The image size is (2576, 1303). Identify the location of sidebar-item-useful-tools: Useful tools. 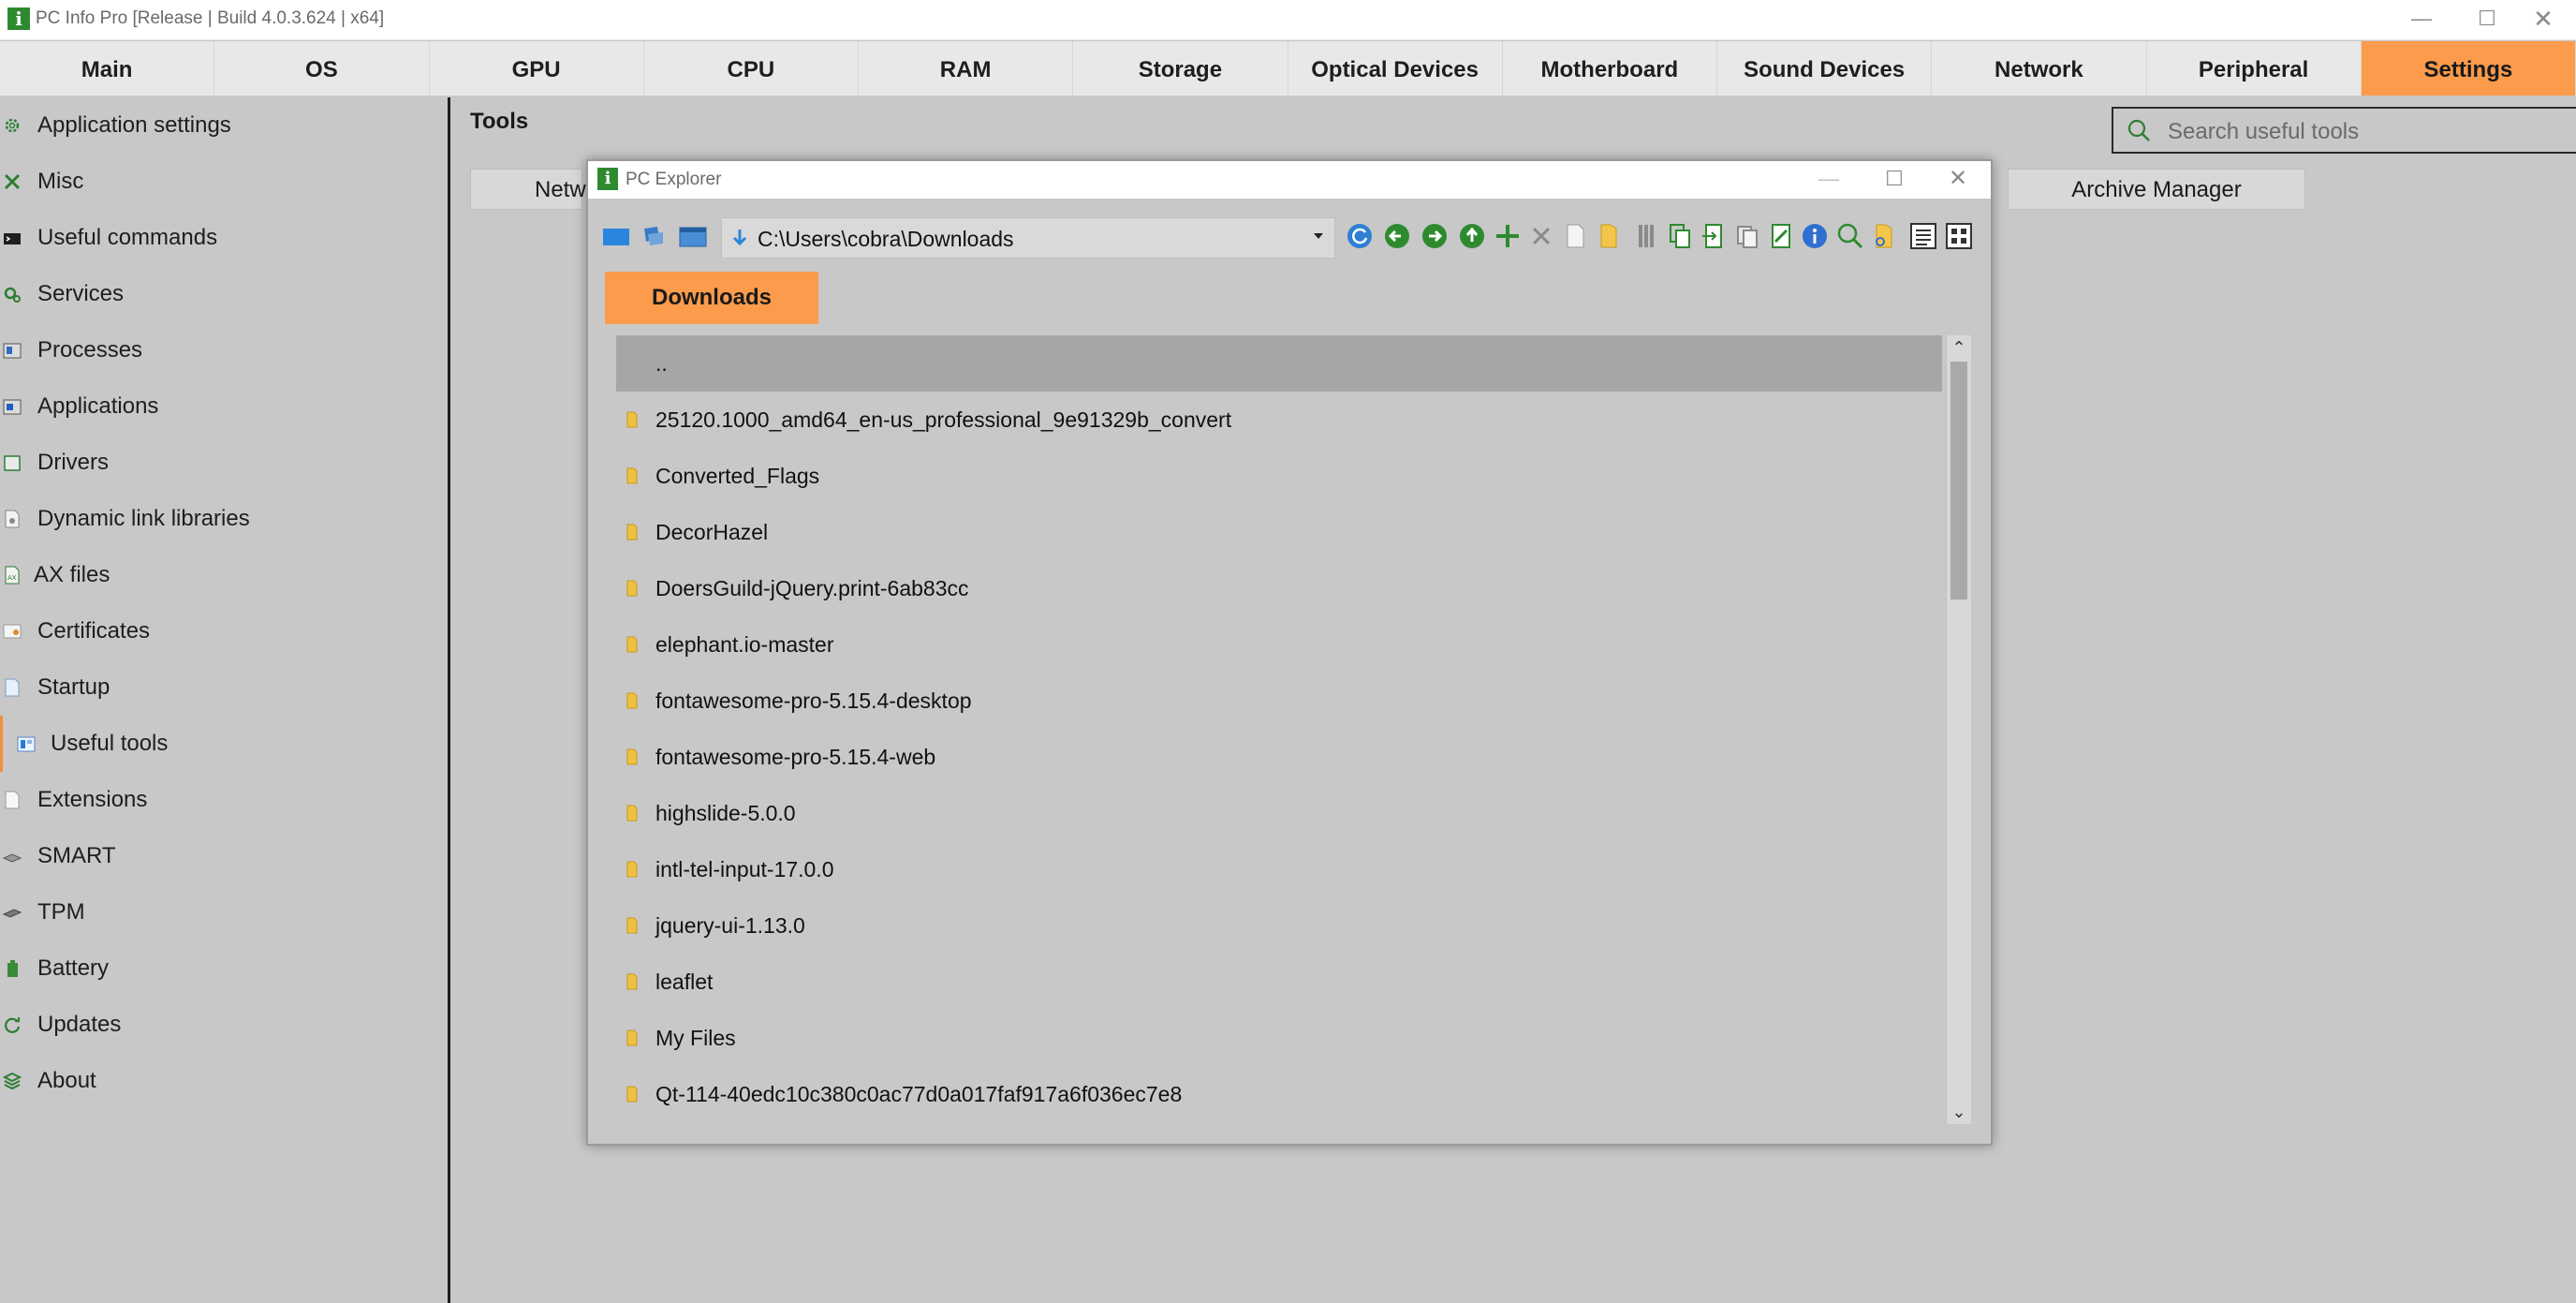
(223, 744).